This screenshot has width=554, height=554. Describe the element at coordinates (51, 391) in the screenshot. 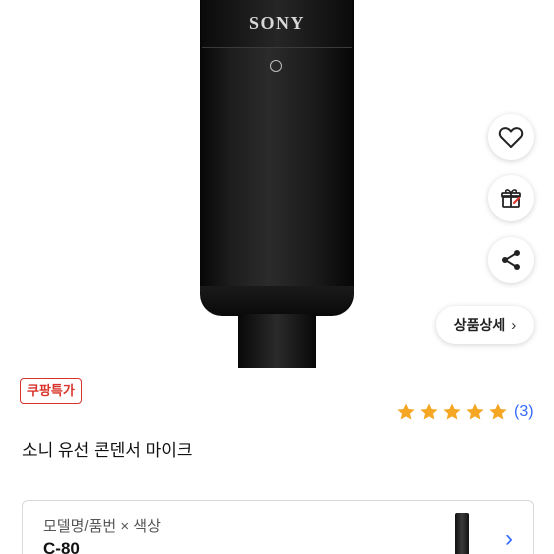

I see `promo-badge: 쿠팡특가` at that location.